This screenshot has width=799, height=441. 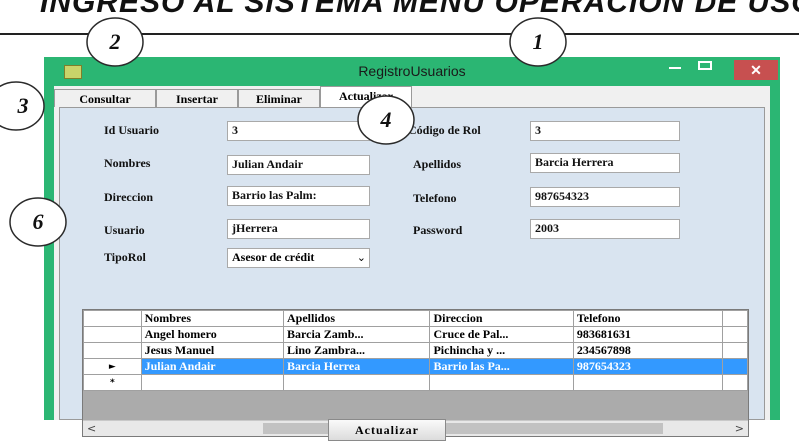 What do you see at coordinates (279, 98) in the screenshot?
I see `tab-eliminar: Eliminar` at bounding box center [279, 98].